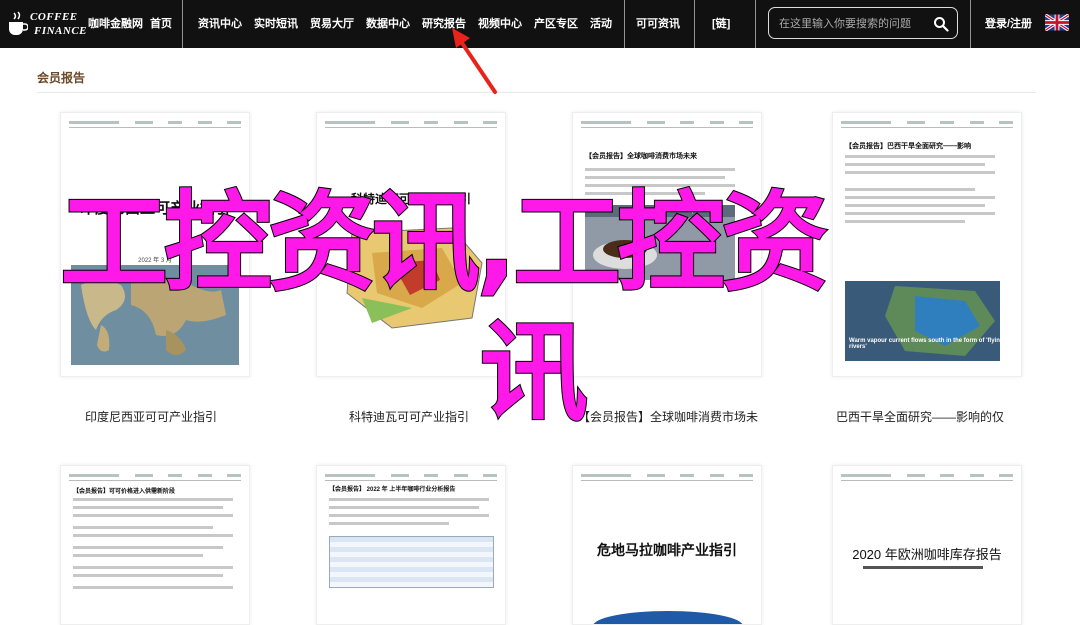  I want to click on report-card: 科特迪瓦可可产业指引, so click(411, 244).